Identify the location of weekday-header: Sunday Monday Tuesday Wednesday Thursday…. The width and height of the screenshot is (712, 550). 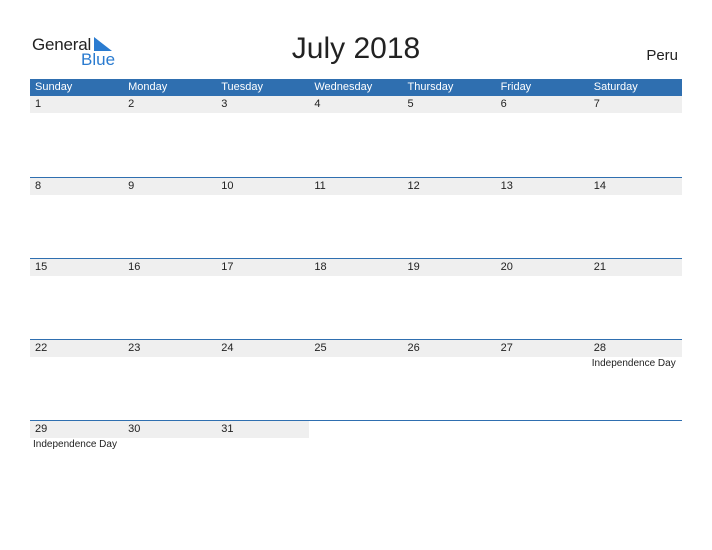
(356, 87).